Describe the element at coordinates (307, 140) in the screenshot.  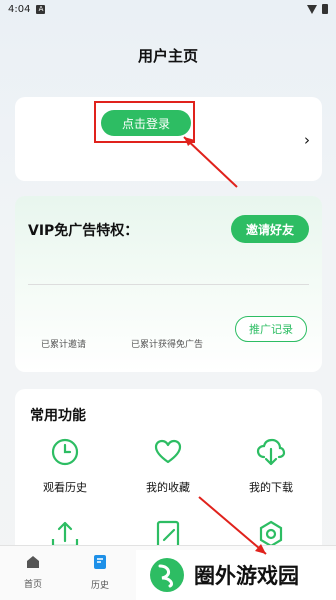
I see `chevron-right-icon: ›` at that location.